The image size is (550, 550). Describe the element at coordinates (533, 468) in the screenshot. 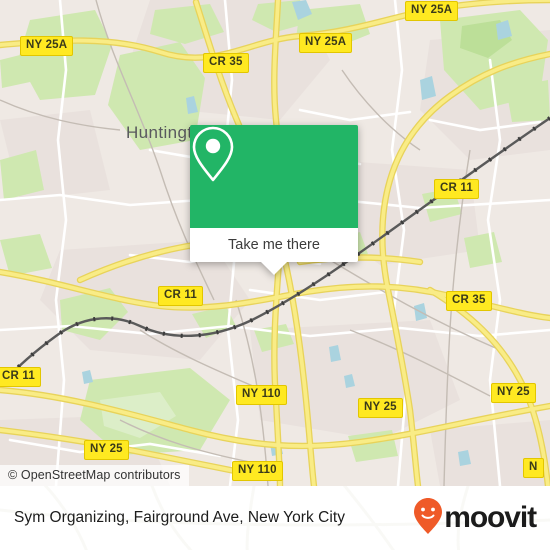

I see `road-shield: N` at that location.